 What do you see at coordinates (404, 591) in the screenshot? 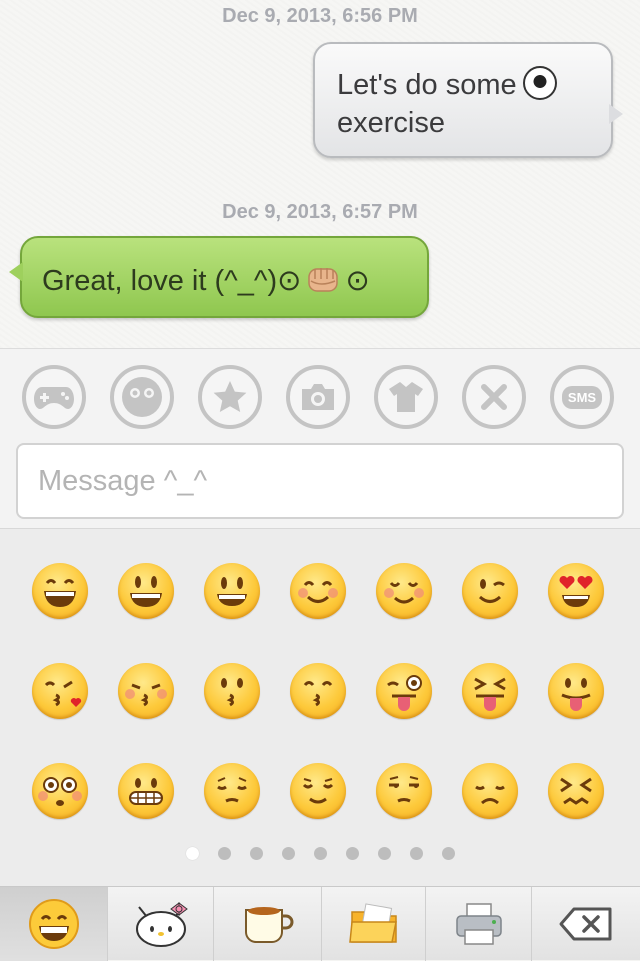
I see `relaxed-face-icon` at bounding box center [404, 591].